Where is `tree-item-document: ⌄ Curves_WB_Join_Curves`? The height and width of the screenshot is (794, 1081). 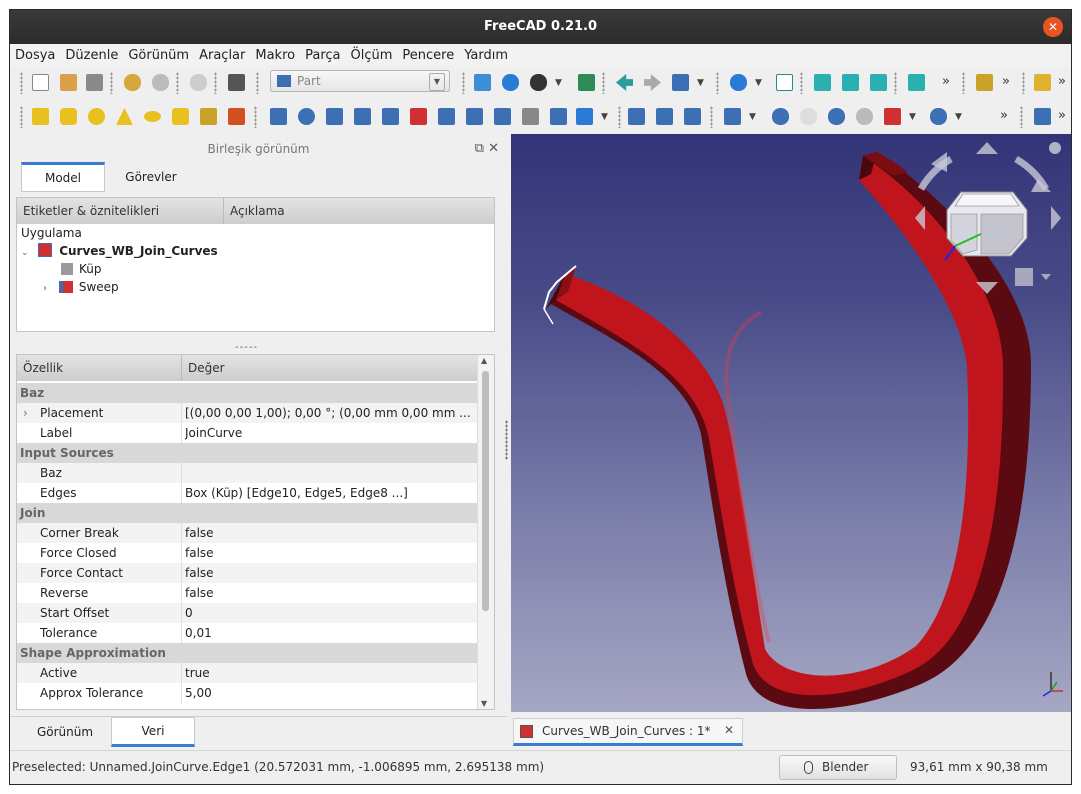
tree-item-document: ⌄ Curves_WB_Join_Curves is located at coordinates (119, 251).